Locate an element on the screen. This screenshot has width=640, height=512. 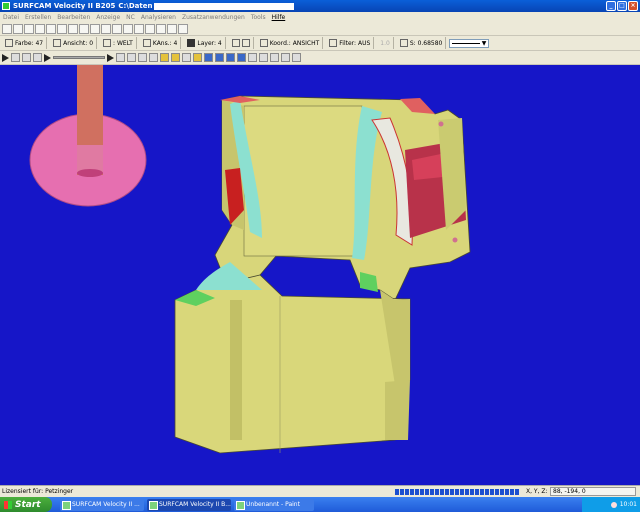
line-style-preview is located at coordinates (466, 43).